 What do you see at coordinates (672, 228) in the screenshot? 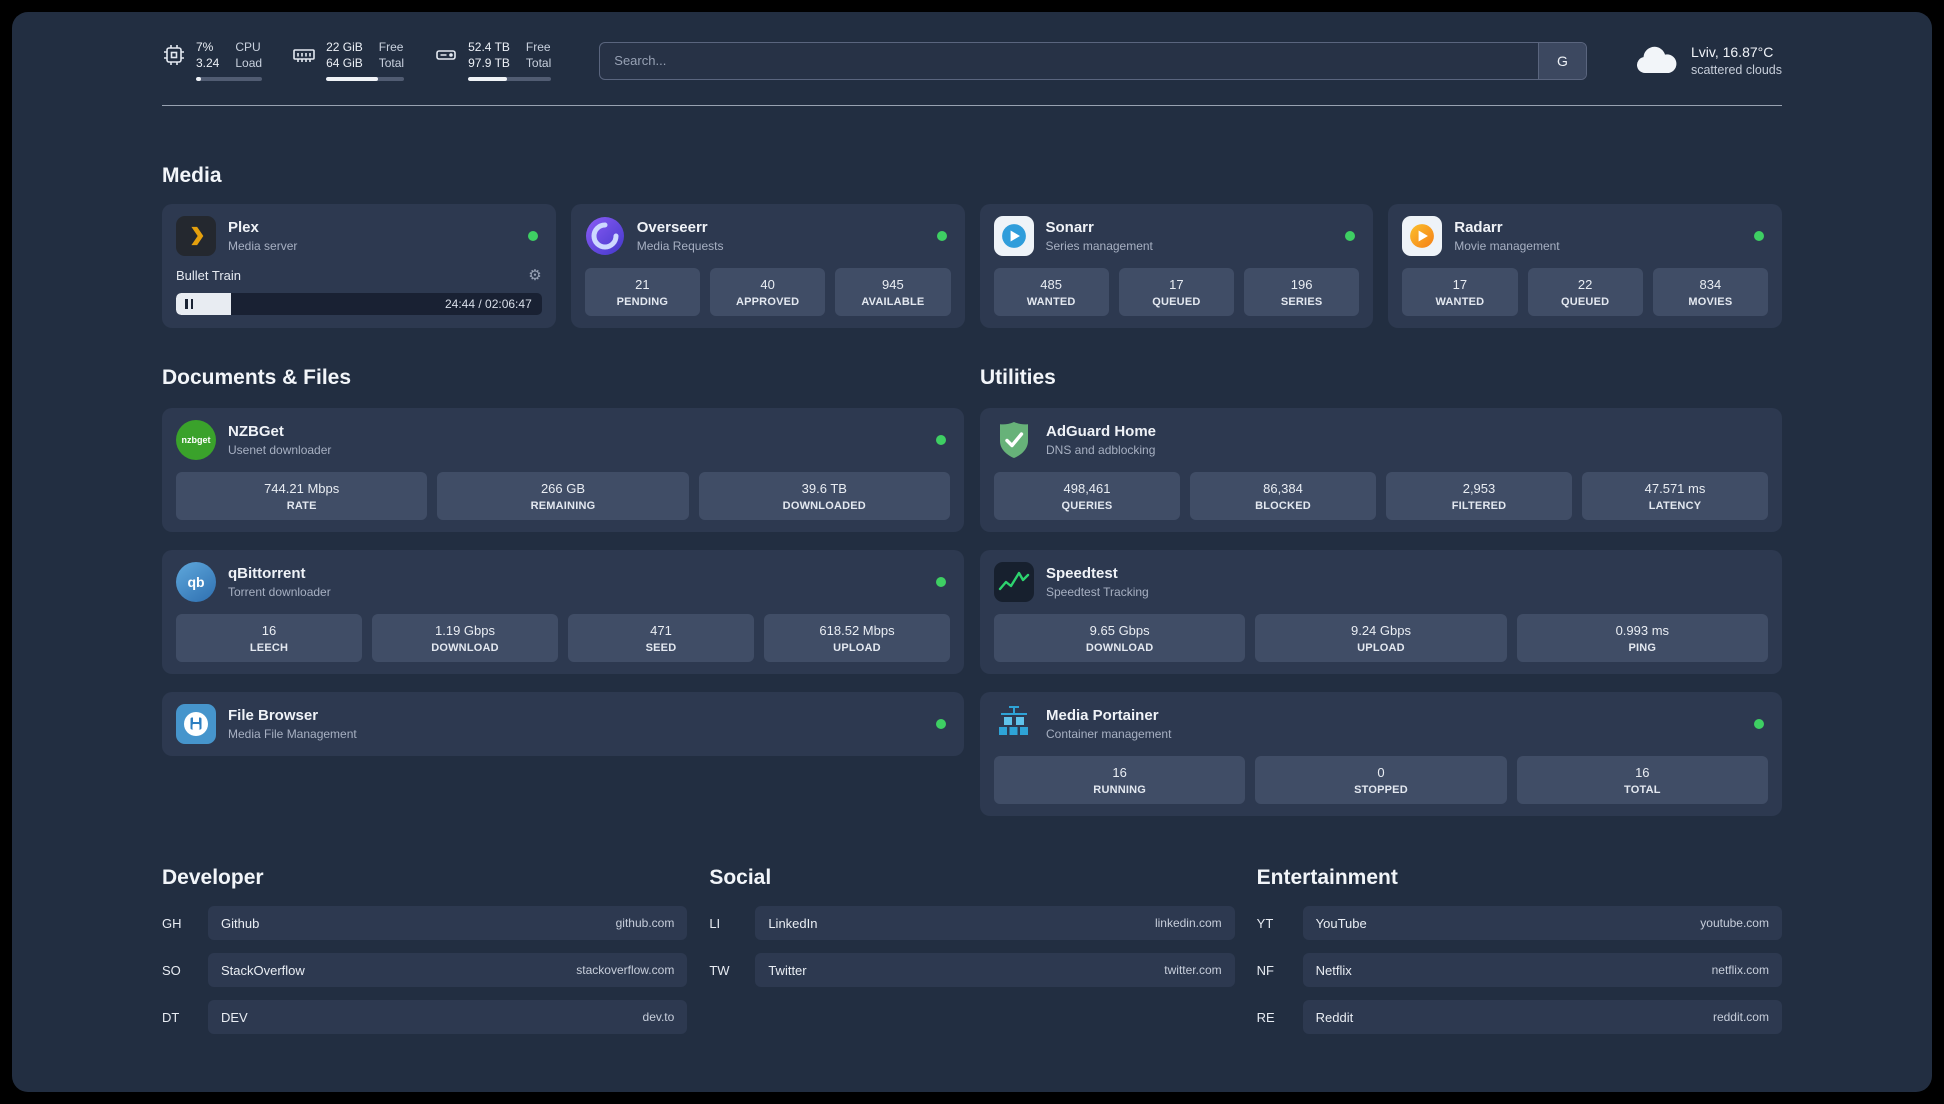
I see `app-name: Overseerr` at bounding box center [672, 228].